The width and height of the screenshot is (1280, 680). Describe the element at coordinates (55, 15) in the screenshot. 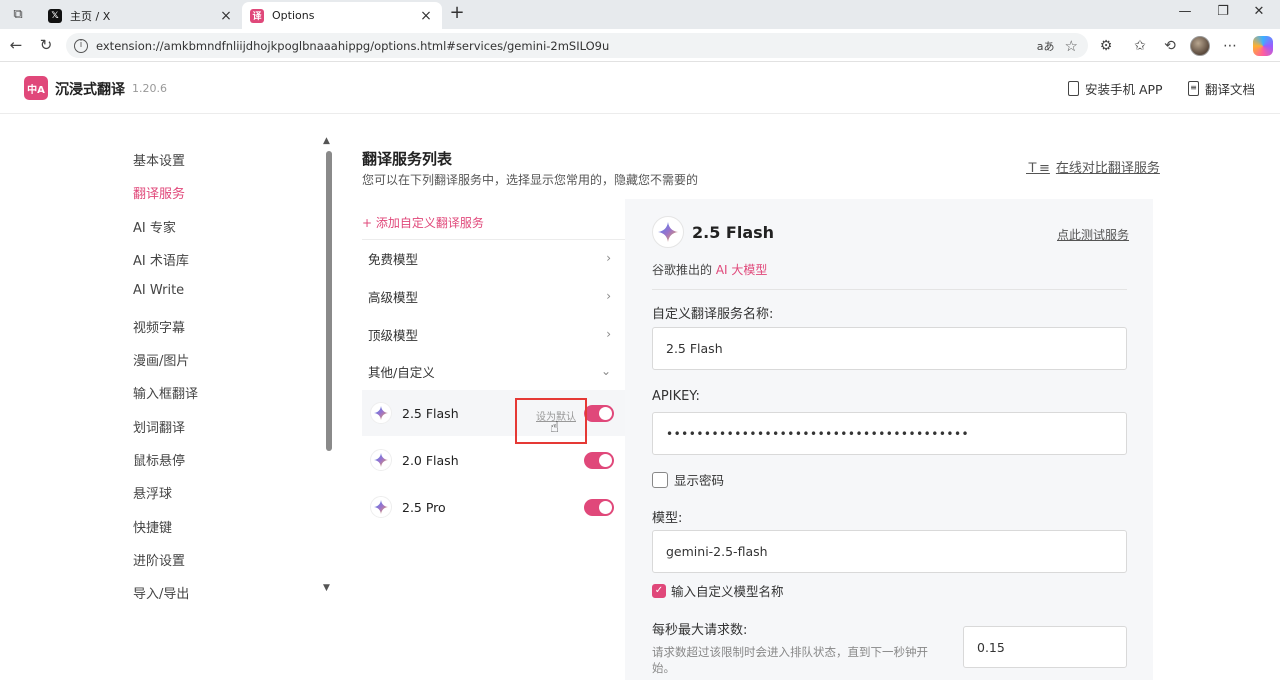

I see `x-logo-icon: 𝕏` at that location.